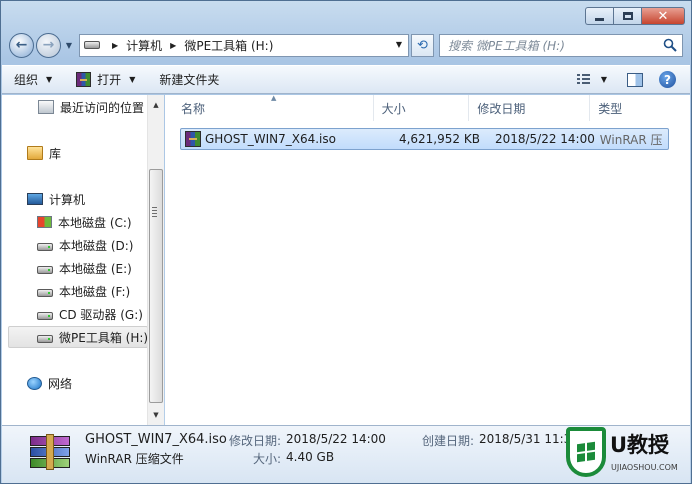 This screenshot has height=484, width=692. Describe the element at coordinates (35, 153) in the screenshot. I see `library-icon` at that location.